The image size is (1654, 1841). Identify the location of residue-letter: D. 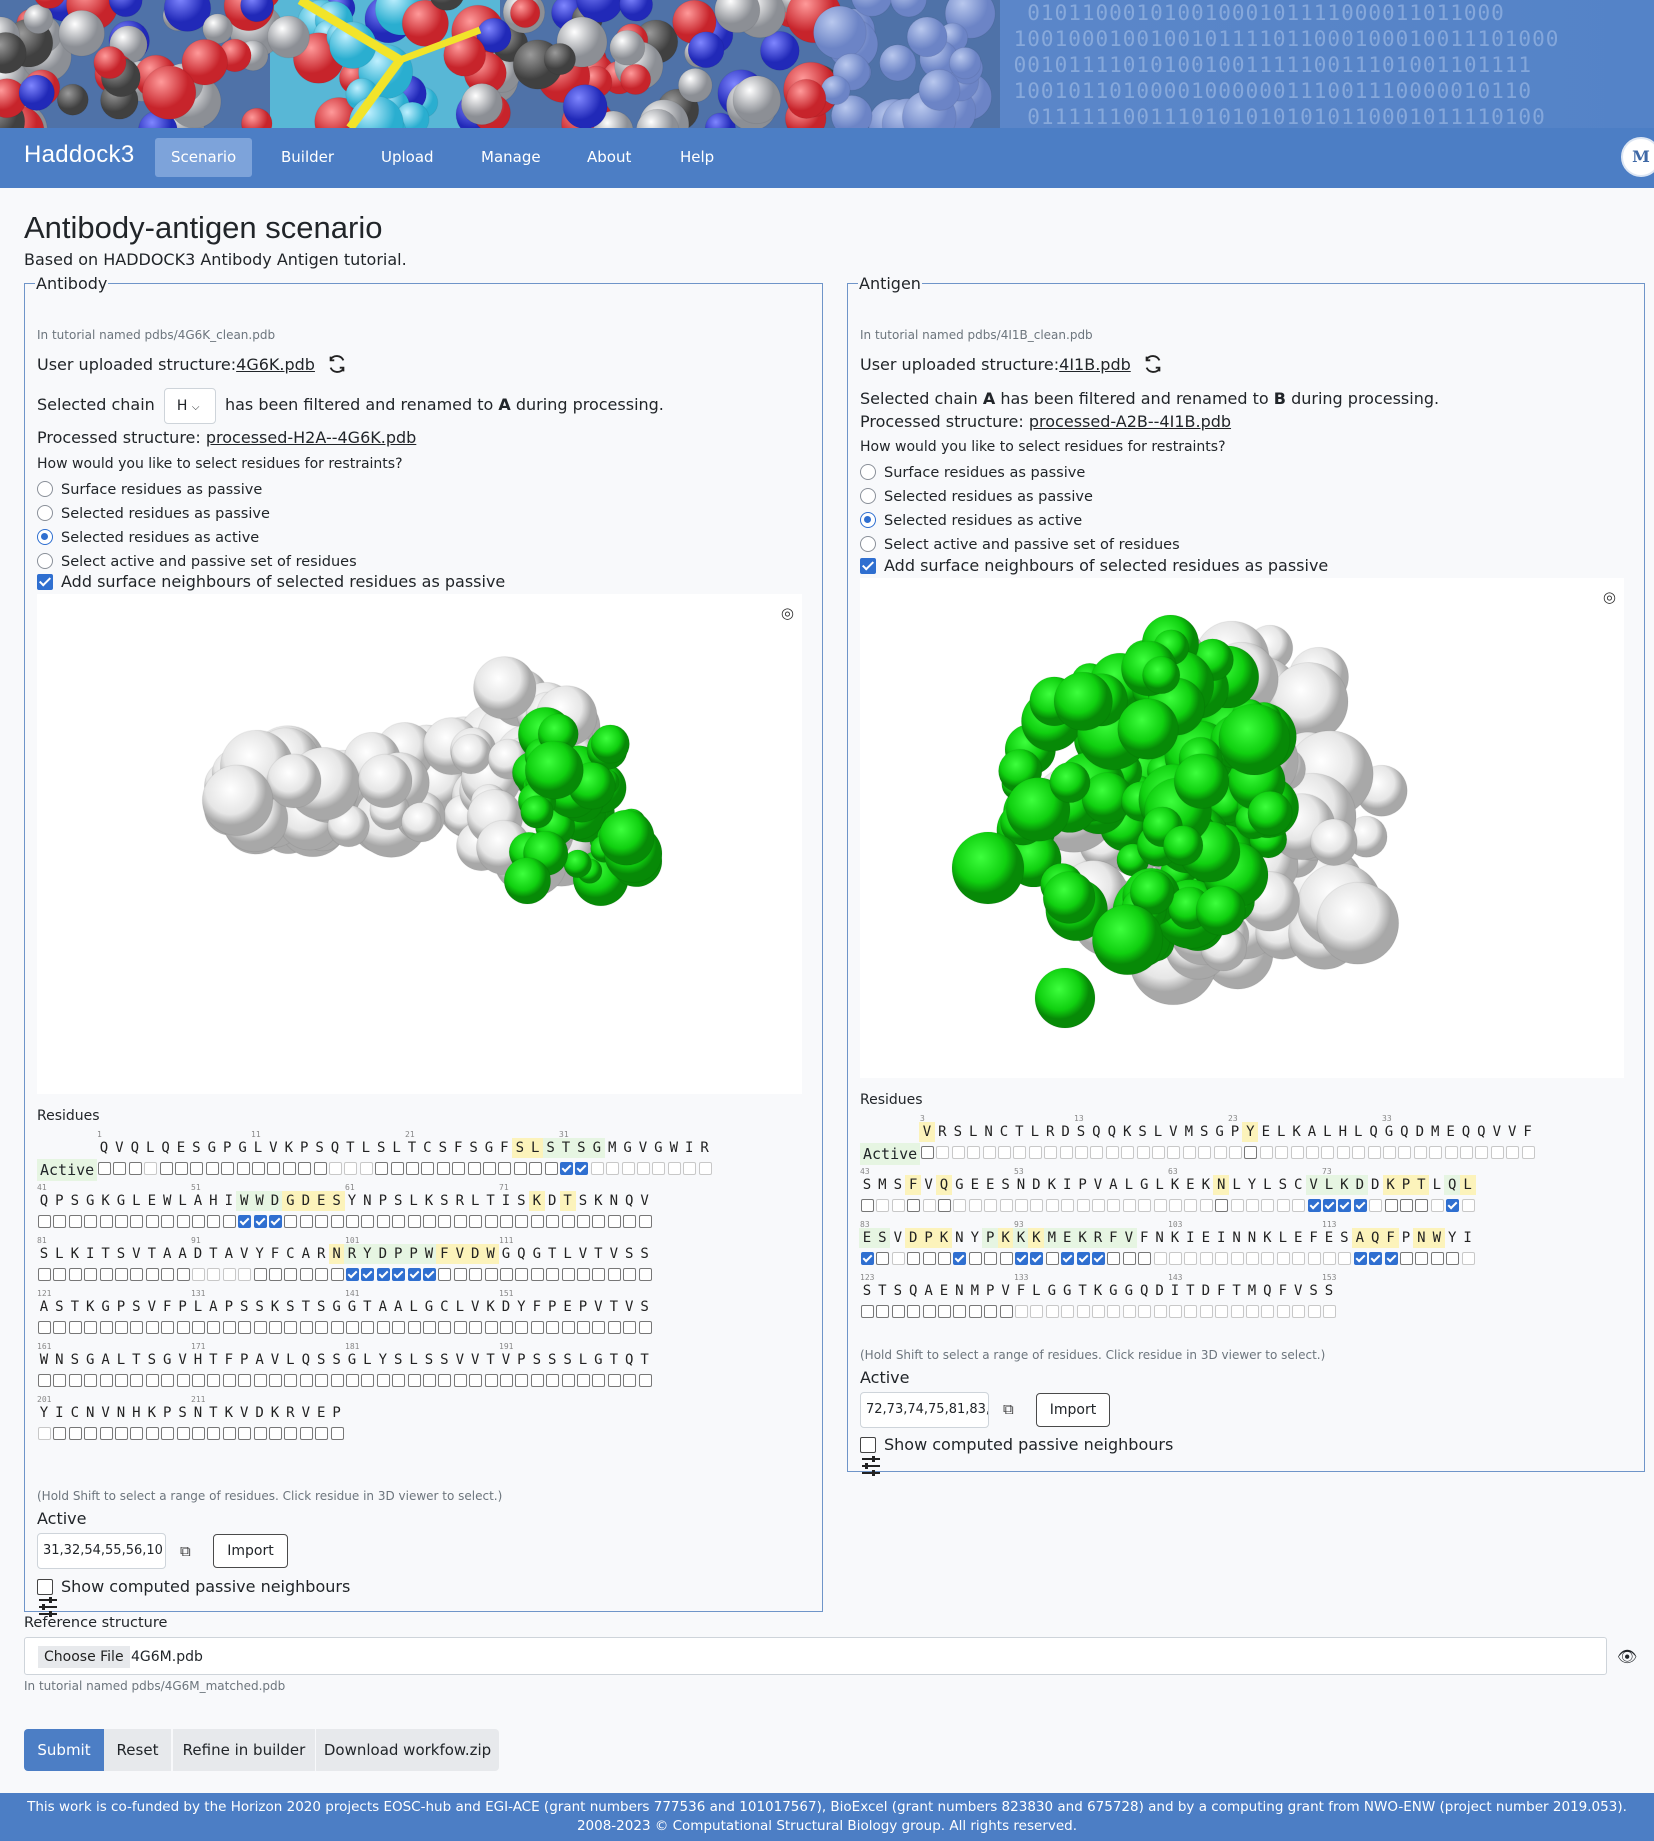
(506, 1307).